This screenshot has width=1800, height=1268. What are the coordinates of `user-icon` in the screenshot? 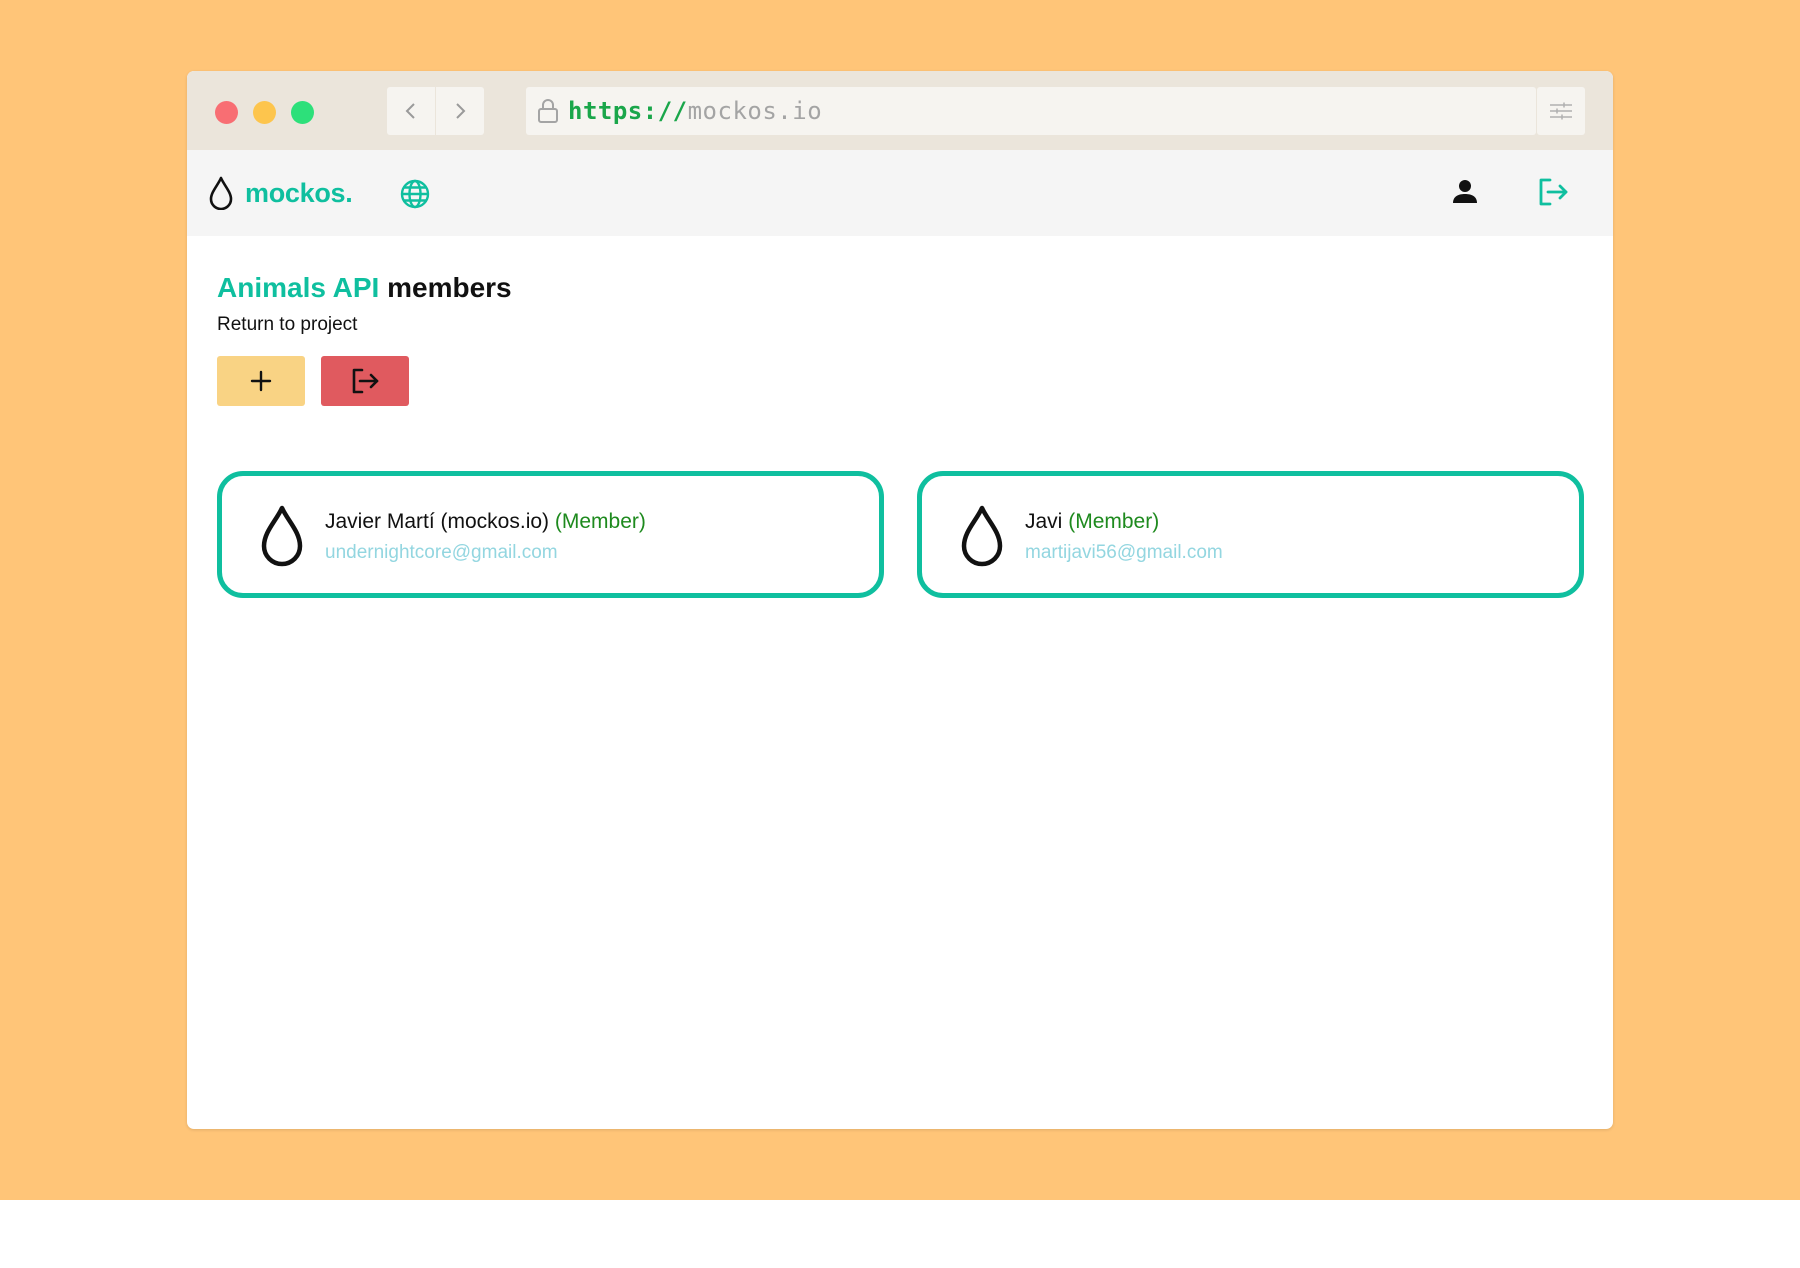 It's located at (1465, 192).